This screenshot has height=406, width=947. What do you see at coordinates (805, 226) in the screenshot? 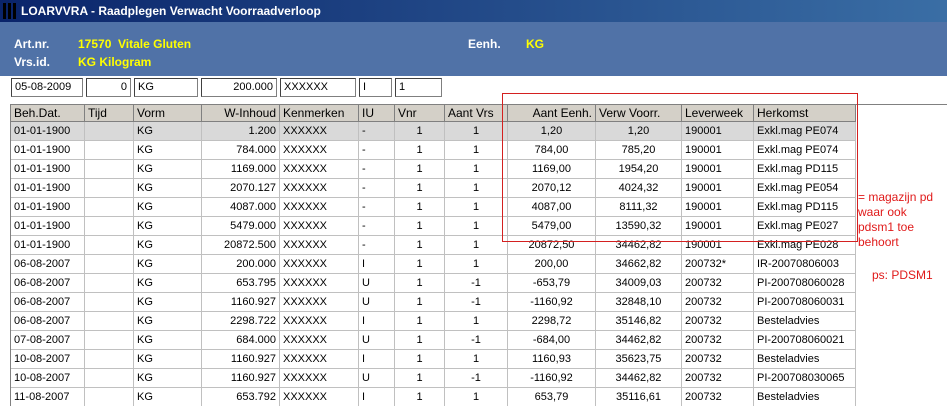
I see `cell-herkomst: Exkl.mag PE027` at bounding box center [805, 226].